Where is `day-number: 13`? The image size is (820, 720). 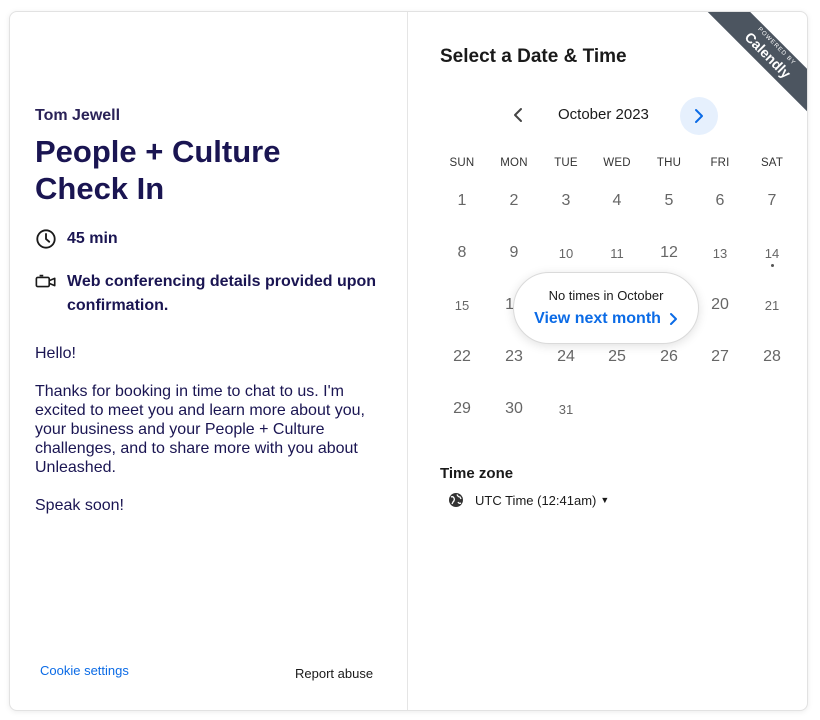
day-number: 13 is located at coordinates (720, 253).